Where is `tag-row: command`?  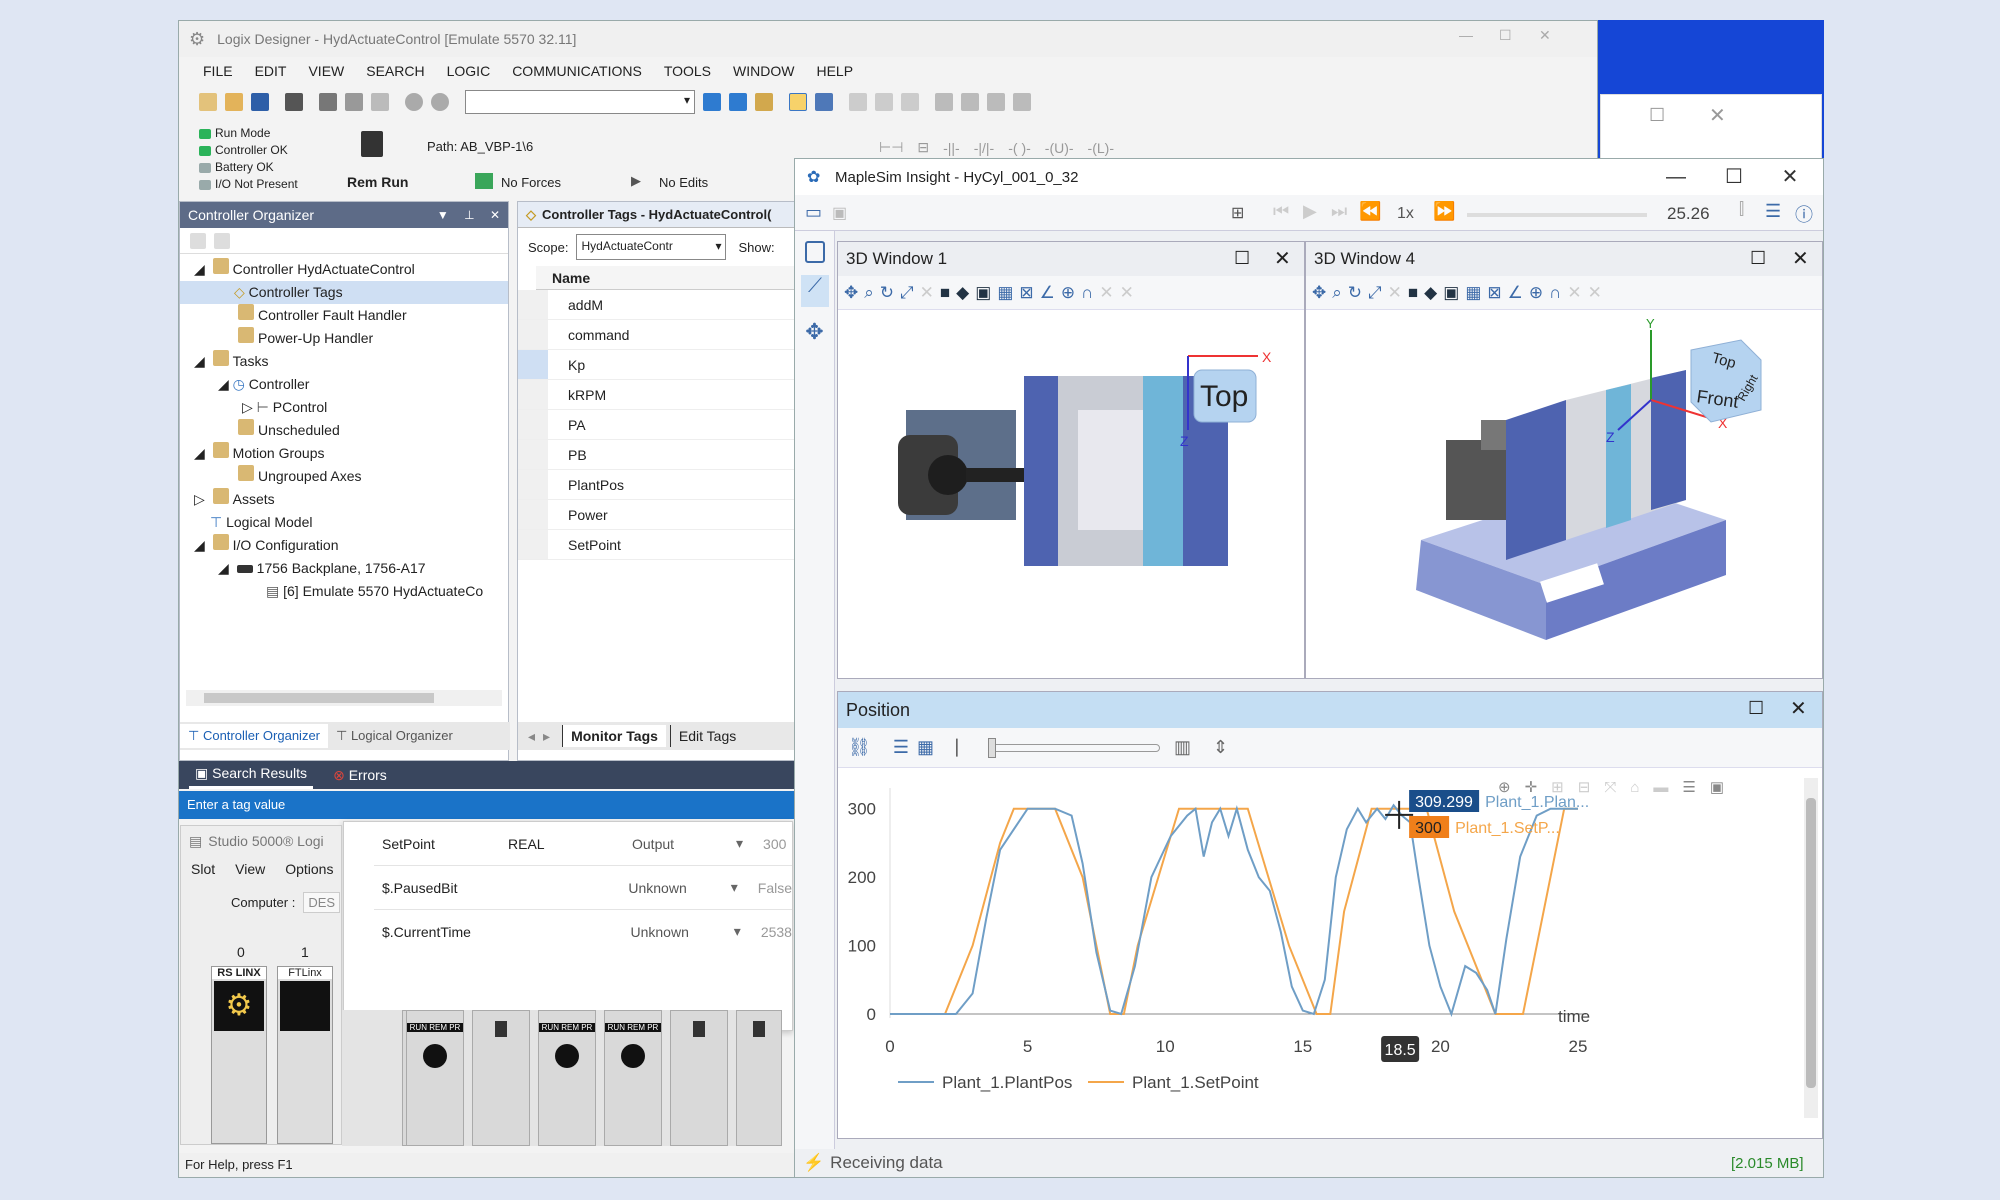 tag-row: command is located at coordinates (662, 335).